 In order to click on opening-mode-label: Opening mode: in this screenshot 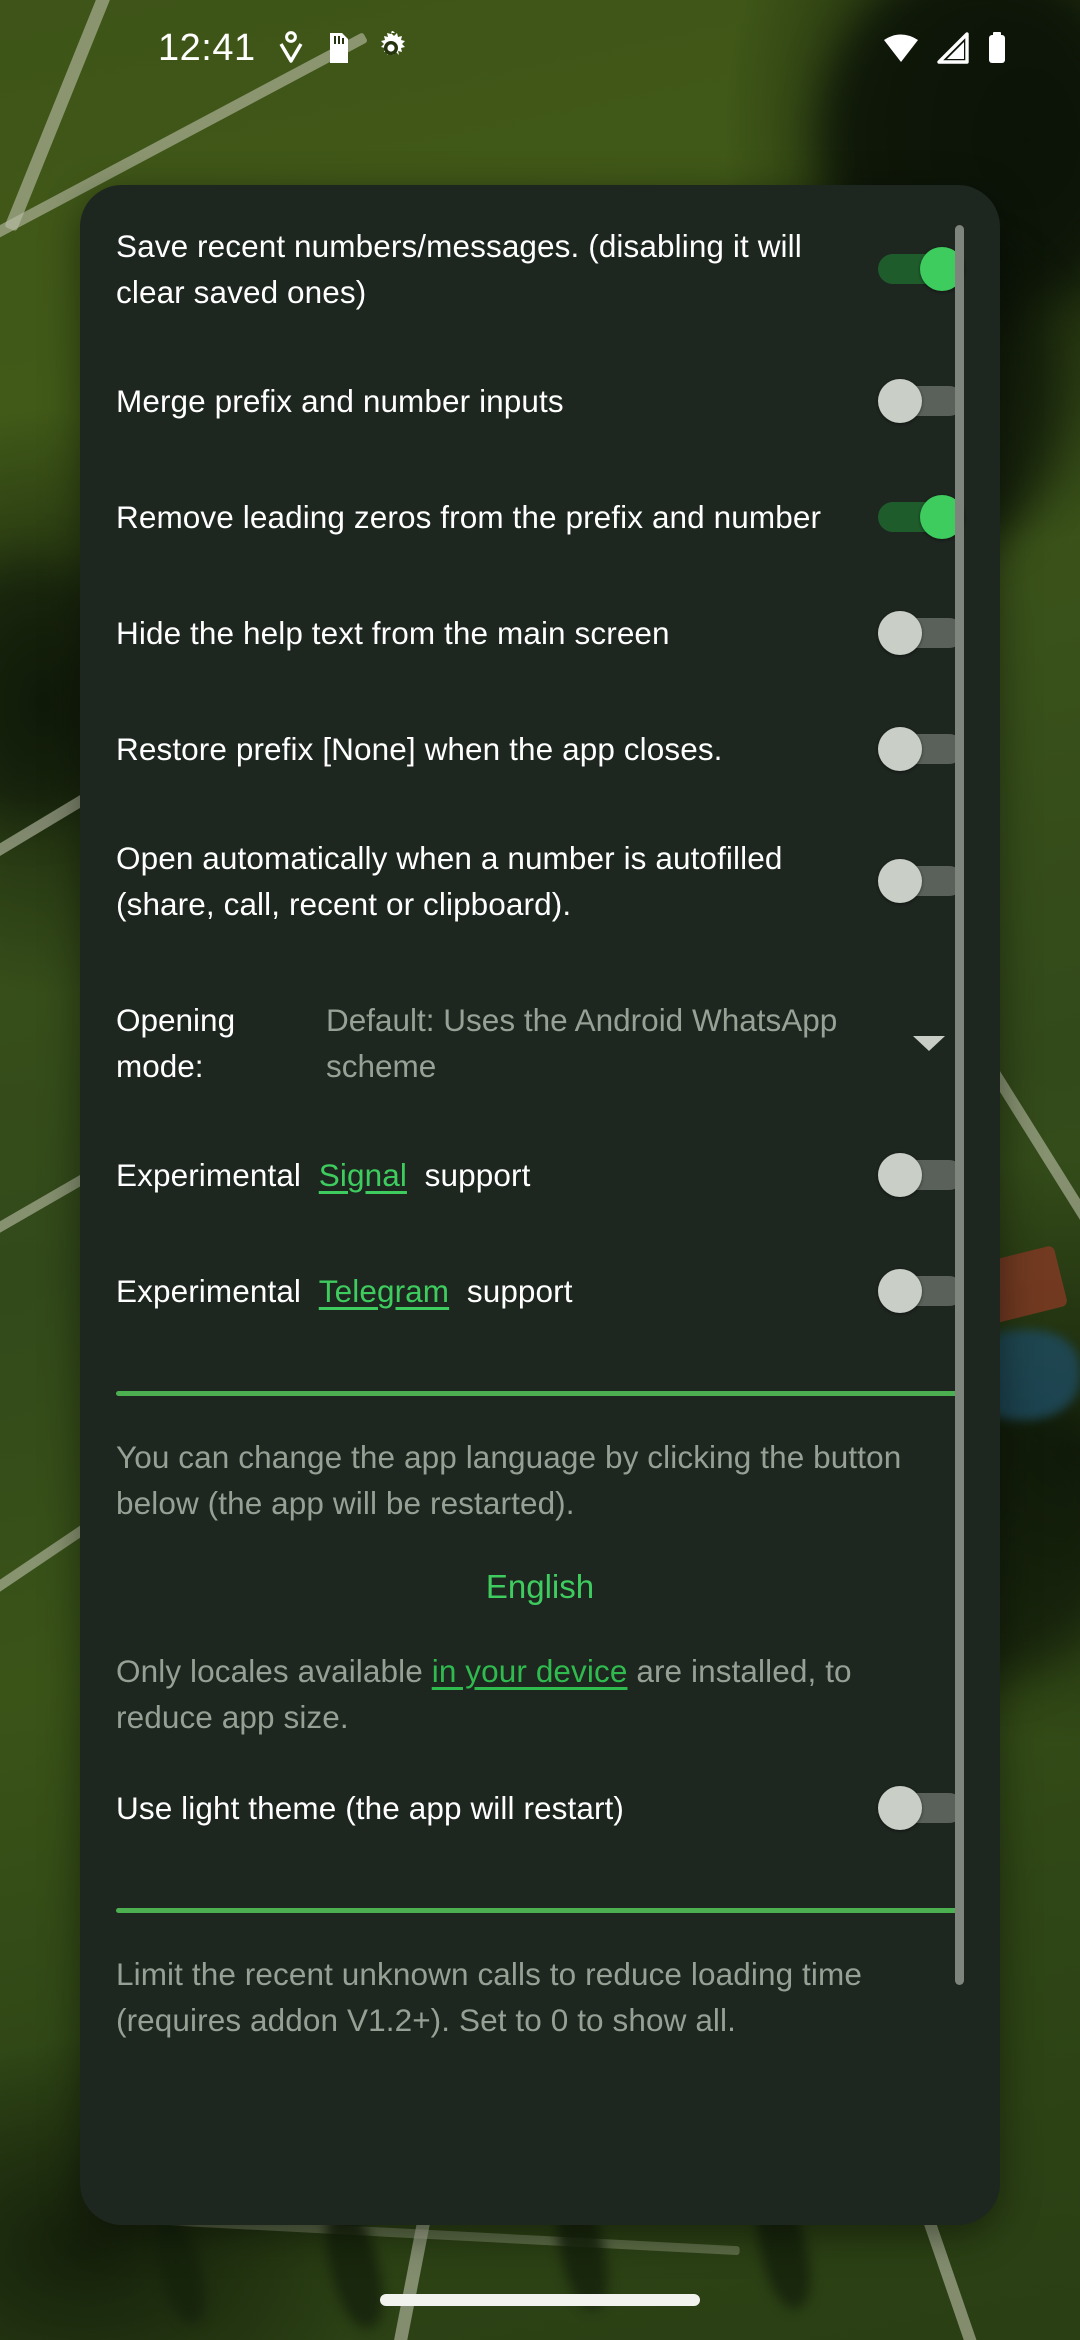, I will do `click(176, 1043)`.